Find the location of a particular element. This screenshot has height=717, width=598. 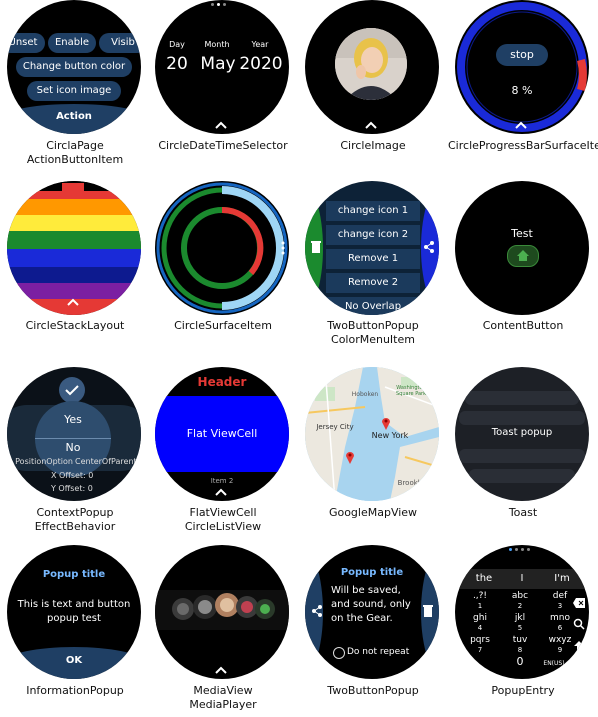

key-letters: wxyz is located at coordinates (560, 640).